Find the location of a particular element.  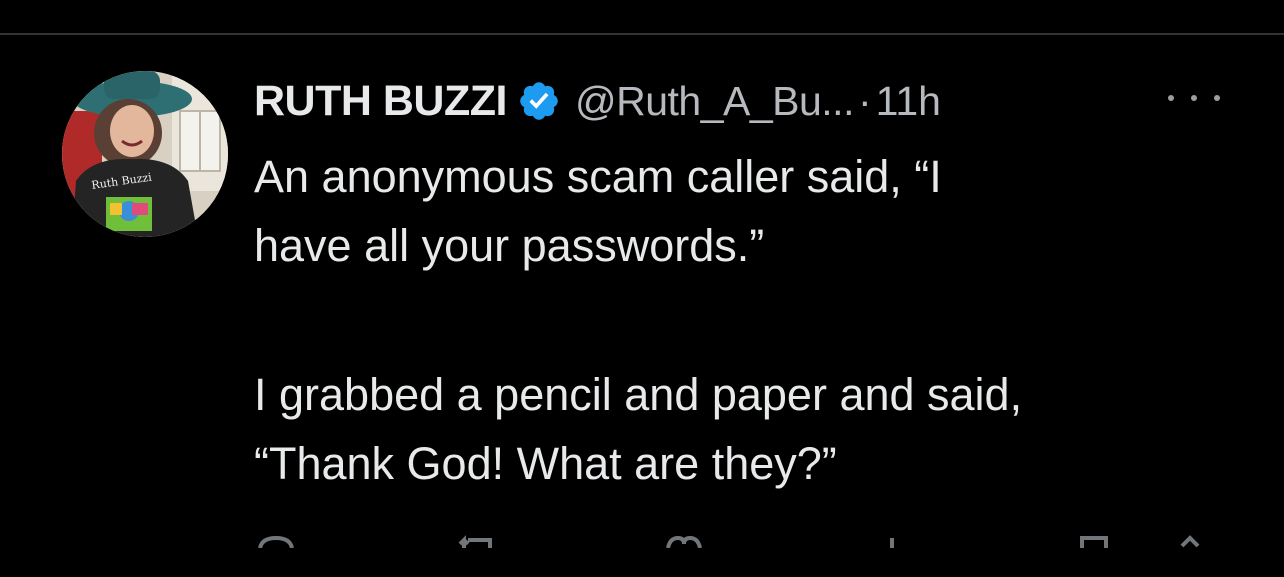

reply-icon is located at coordinates (276, 538).